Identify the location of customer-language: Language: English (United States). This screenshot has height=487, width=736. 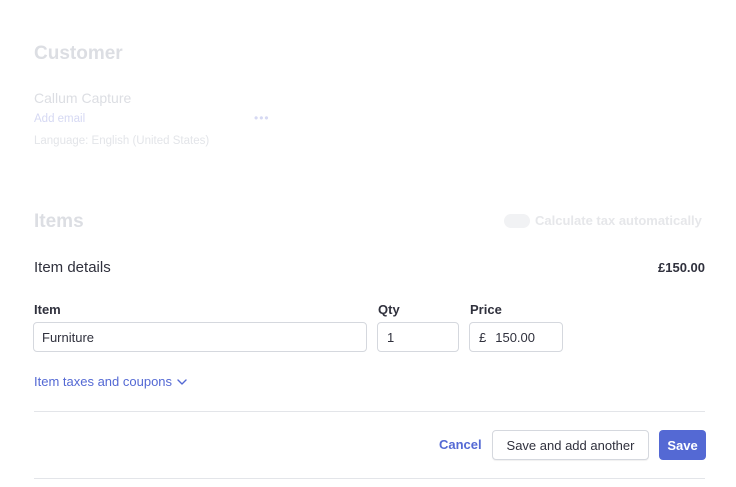
(122, 141).